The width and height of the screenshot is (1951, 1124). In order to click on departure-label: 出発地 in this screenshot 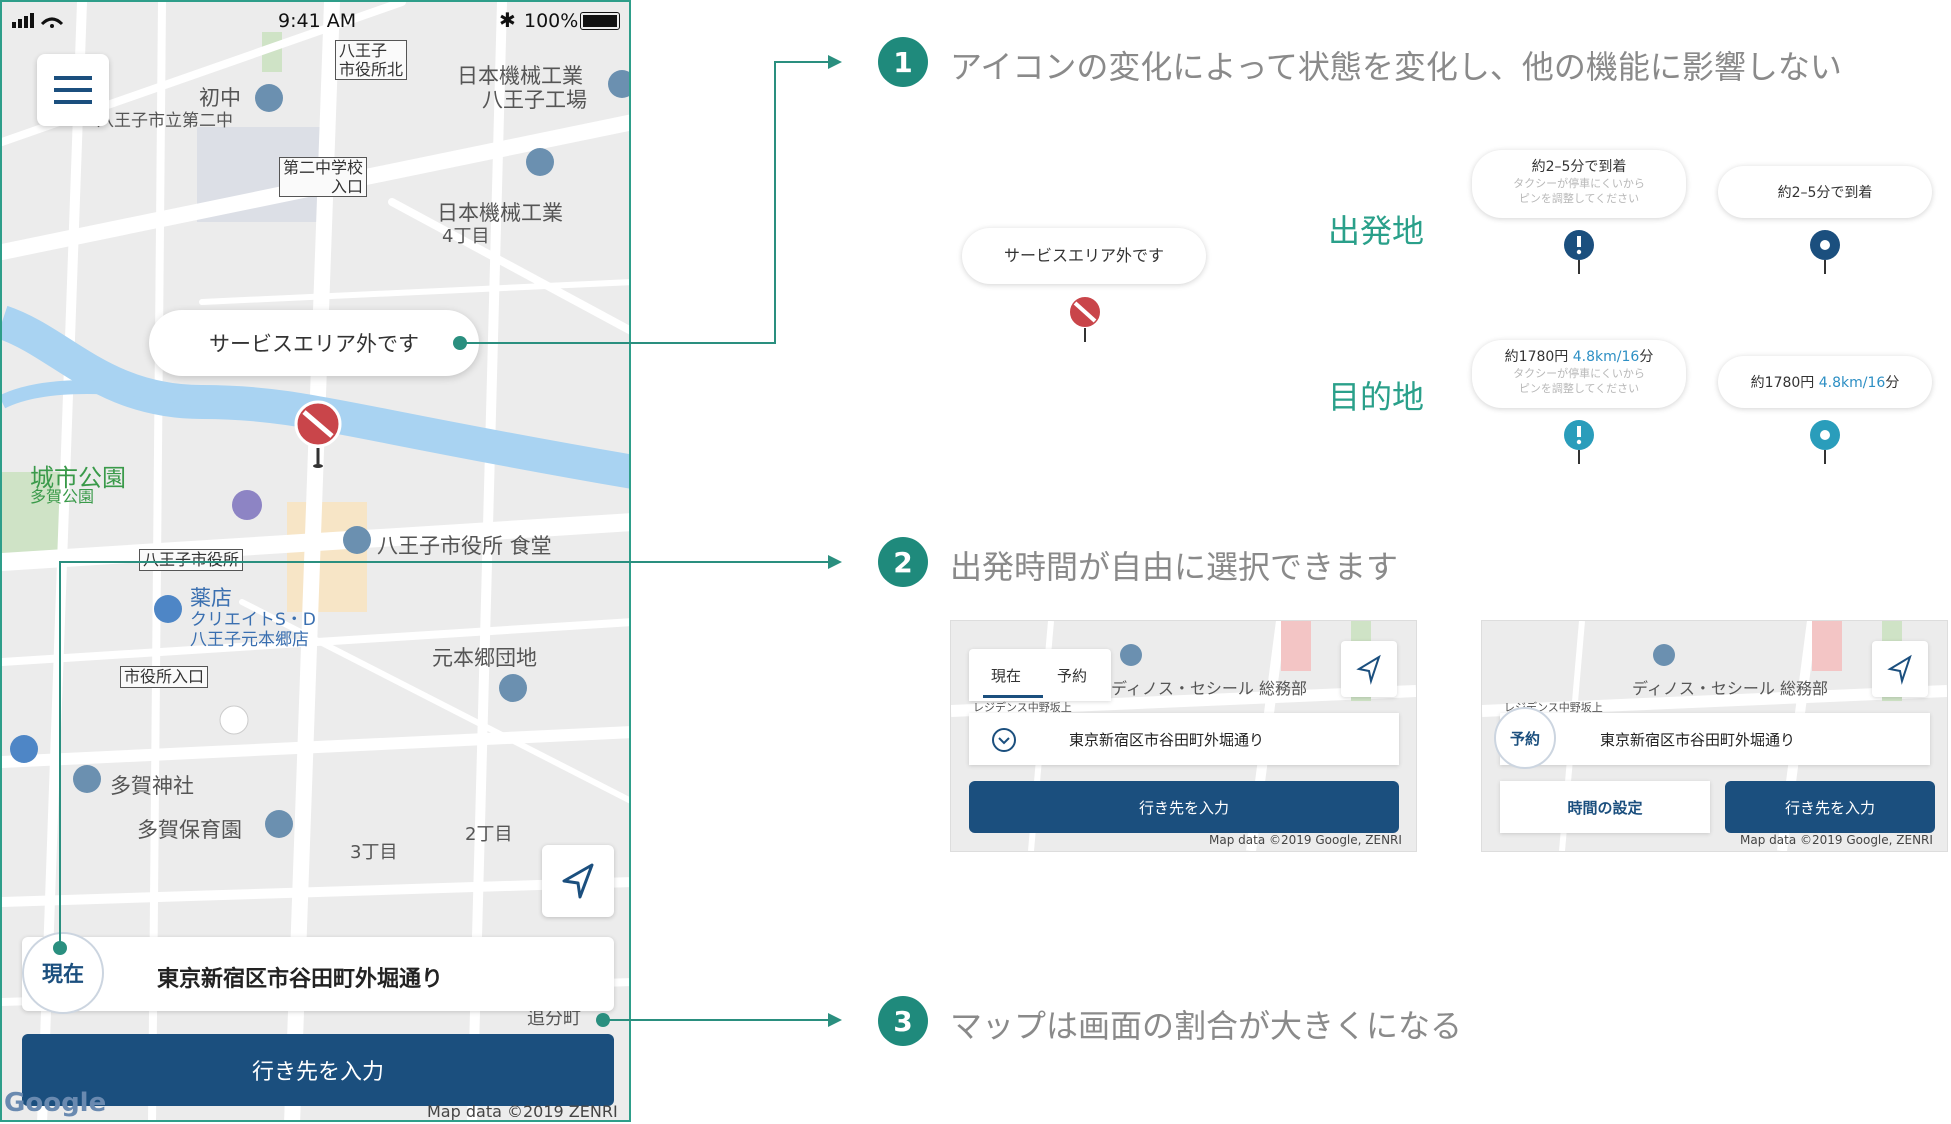, I will do `click(1376, 231)`.